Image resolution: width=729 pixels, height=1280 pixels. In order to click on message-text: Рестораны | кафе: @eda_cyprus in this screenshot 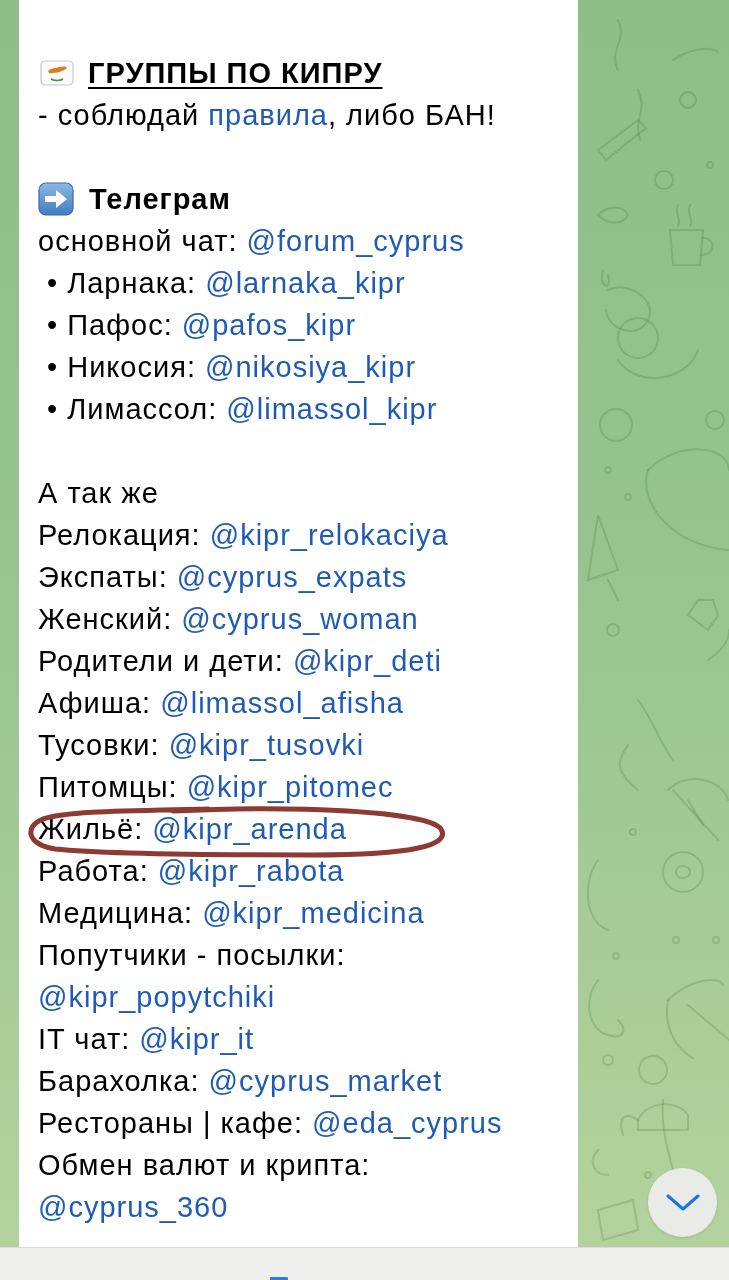, I will do `click(270, 1123)`.